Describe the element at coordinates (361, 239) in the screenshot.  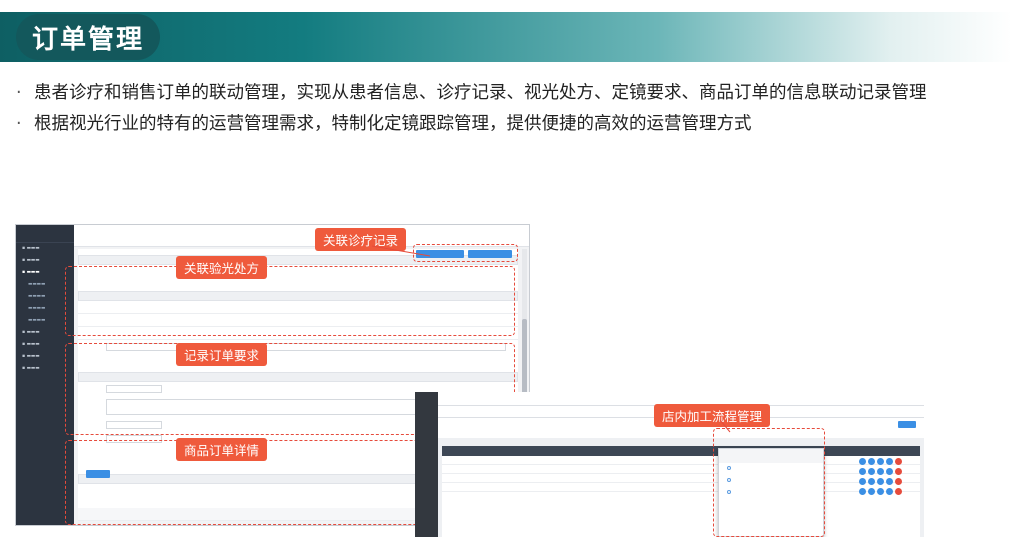
I see `callout-link-record: 关联诊疗记录` at that location.